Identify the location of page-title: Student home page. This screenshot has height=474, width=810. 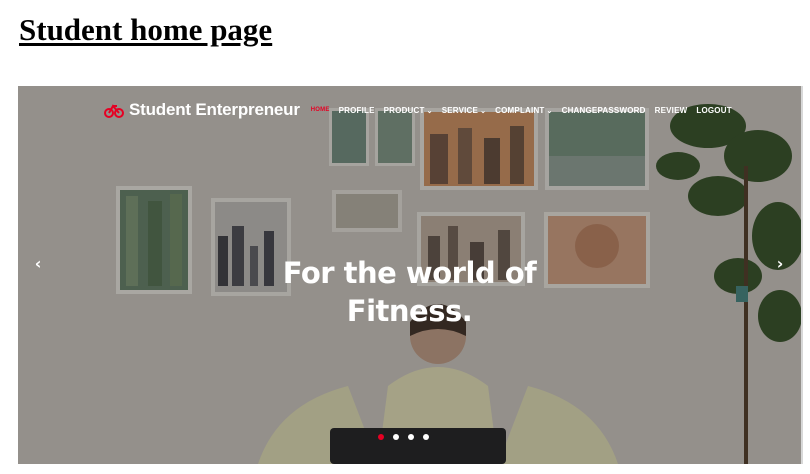
(146, 29).